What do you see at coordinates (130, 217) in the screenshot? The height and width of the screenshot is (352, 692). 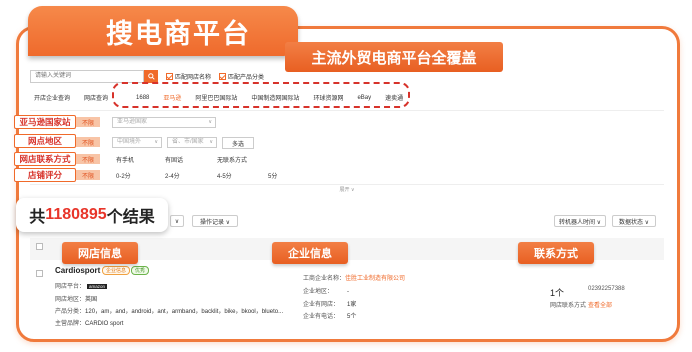 I see `results-suffix: 个结果` at bounding box center [130, 217].